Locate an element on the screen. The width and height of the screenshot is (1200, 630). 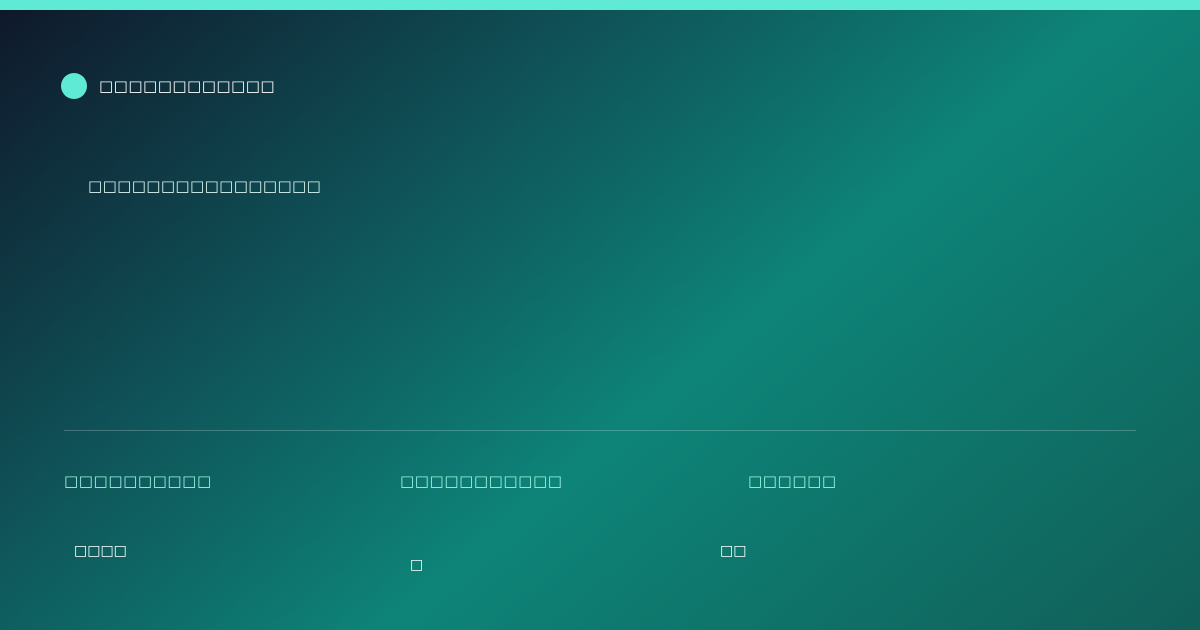
headline: □□□□□□□□□□□□□□□□ is located at coordinates (205, 186).